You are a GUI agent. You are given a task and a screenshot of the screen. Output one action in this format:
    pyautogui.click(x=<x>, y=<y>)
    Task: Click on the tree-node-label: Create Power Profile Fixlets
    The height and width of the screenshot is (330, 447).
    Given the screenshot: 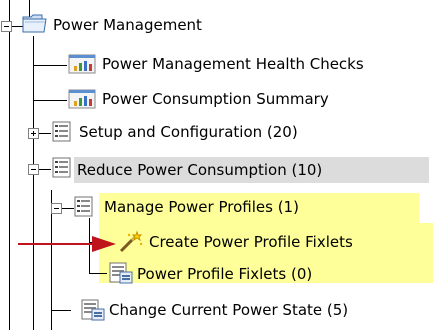 What is the action you would take?
    pyautogui.click(x=251, y=242)
    